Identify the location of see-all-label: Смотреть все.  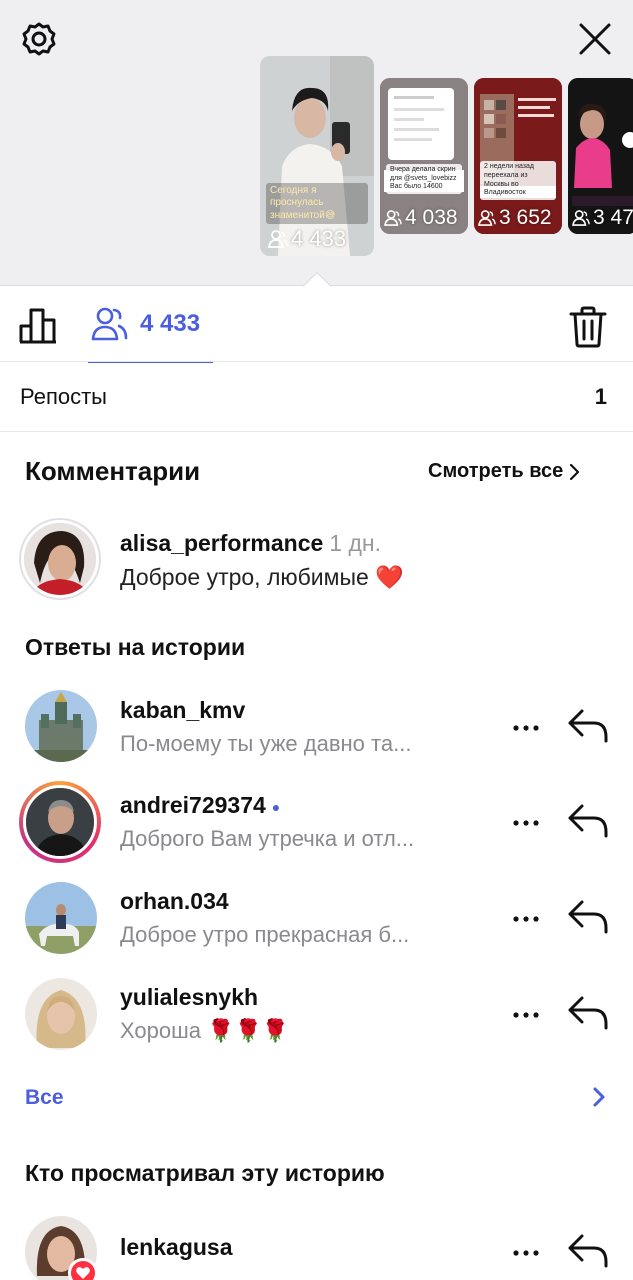
(496, 471).